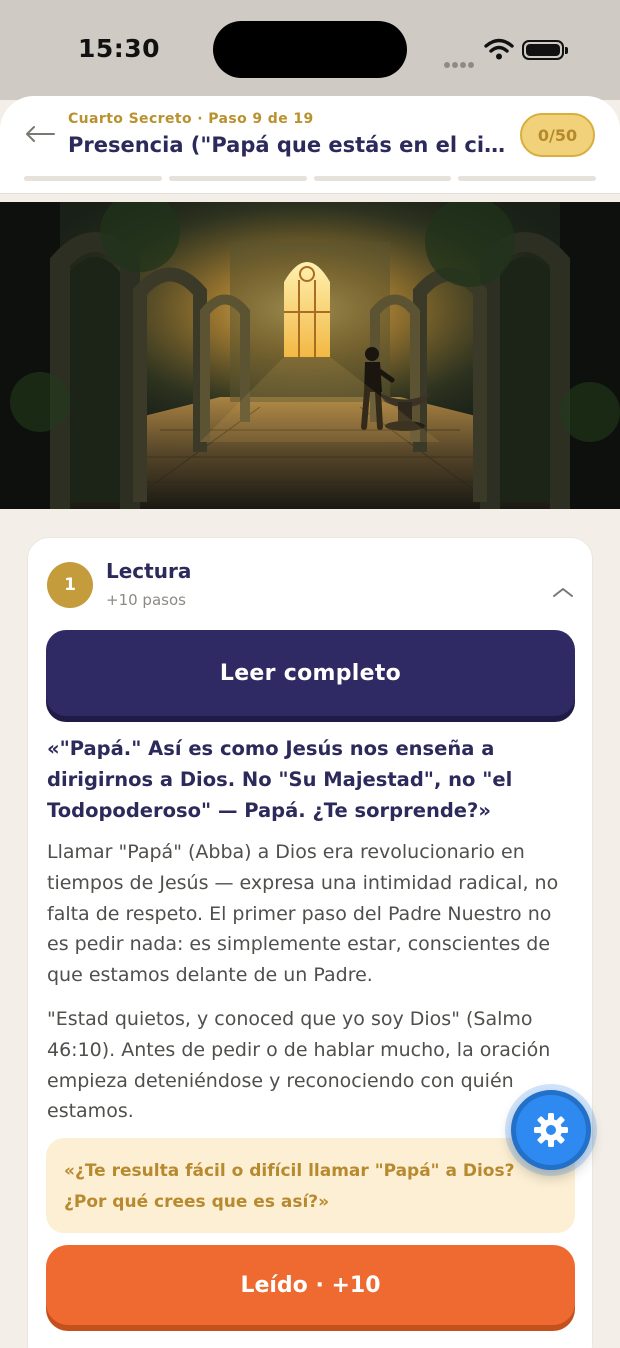 The image size is (620, 1348). Describe the element at coordinates (146, 600) in the screenshot. I see `section-subtitle: +10 pasos` at that location.